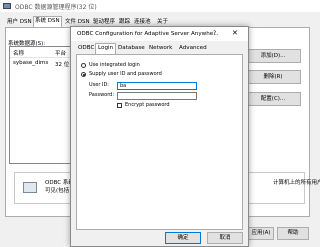  Describe the element at coordinates (261, 233) in the screenshot. I see `apply-button: 应用(A)` at that location.